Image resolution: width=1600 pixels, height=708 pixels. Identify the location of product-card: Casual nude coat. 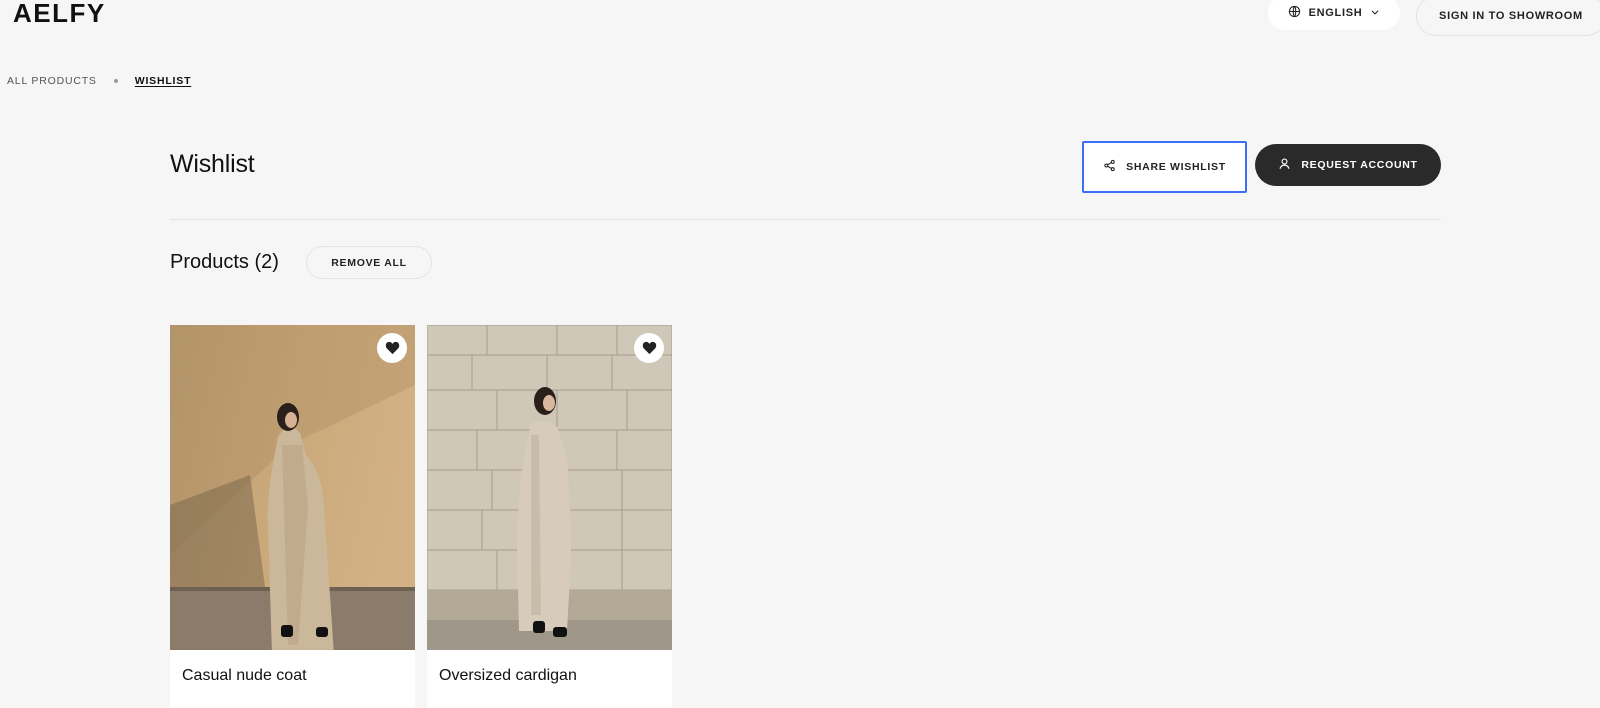
(292, 516).